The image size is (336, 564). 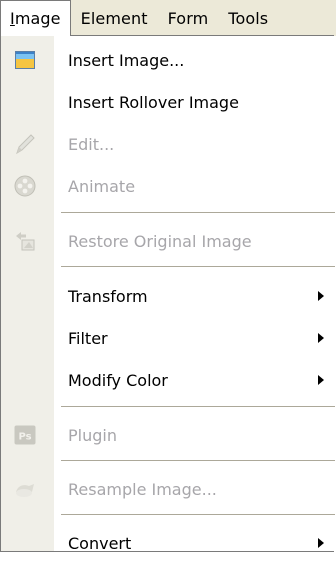 What do you see at coordinates (25, 241) in the screenshot?
I see `restore-image-icon` at bounding box center [25, 241].